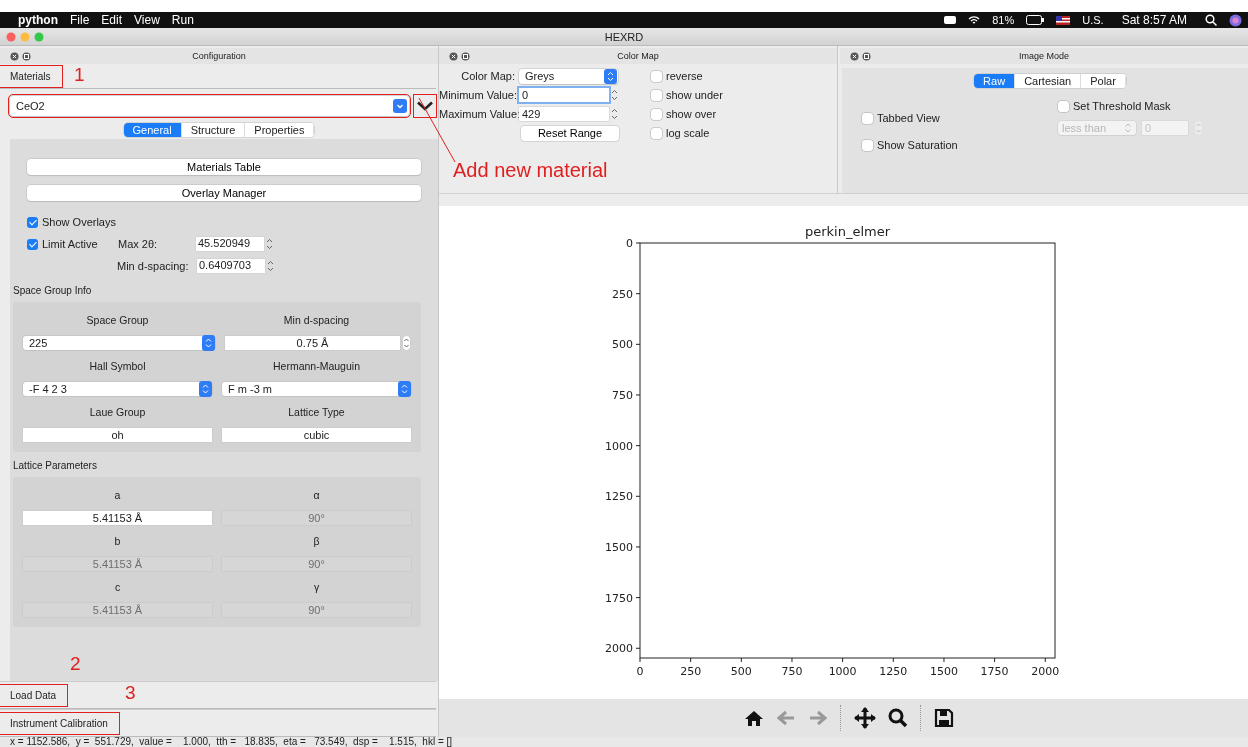 The image size is (1248, 747). I want to click on dropdown: 225, so click(119, 342).